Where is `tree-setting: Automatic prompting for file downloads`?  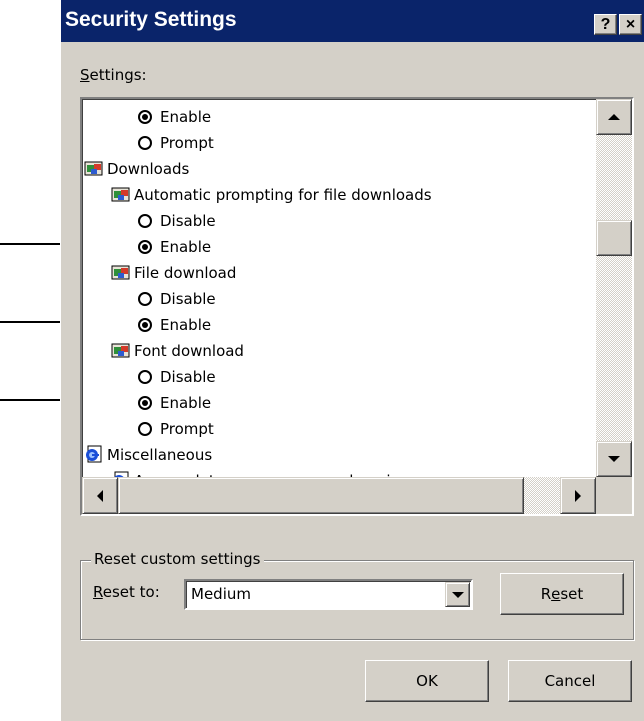 tree-setting: Automatic prompting for file downloads is located at coordinates (271, 195).